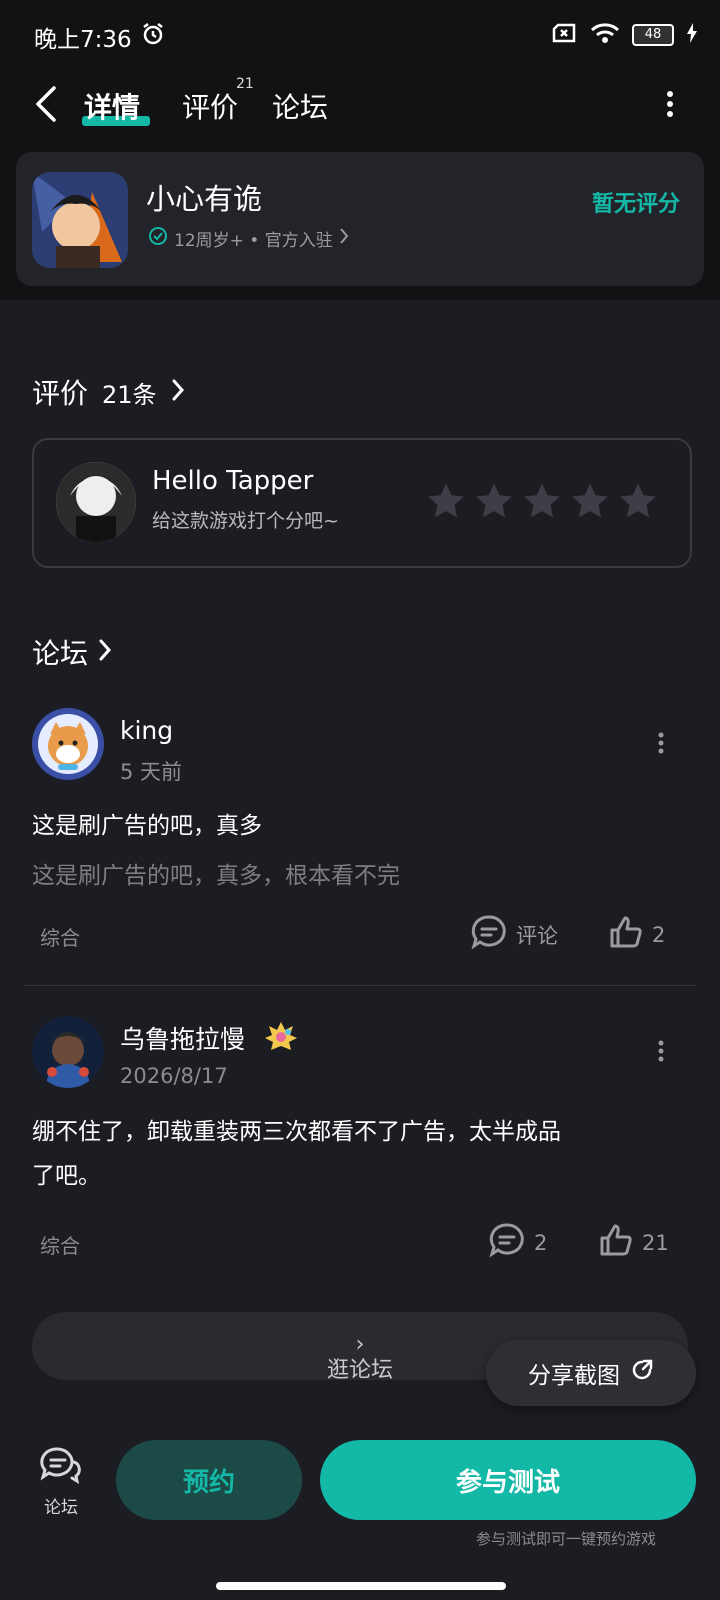 This screenshot has width=720, height=1600. I want to click on post-author-name: 乌鲁拖拉慢, so click(182, 1038).